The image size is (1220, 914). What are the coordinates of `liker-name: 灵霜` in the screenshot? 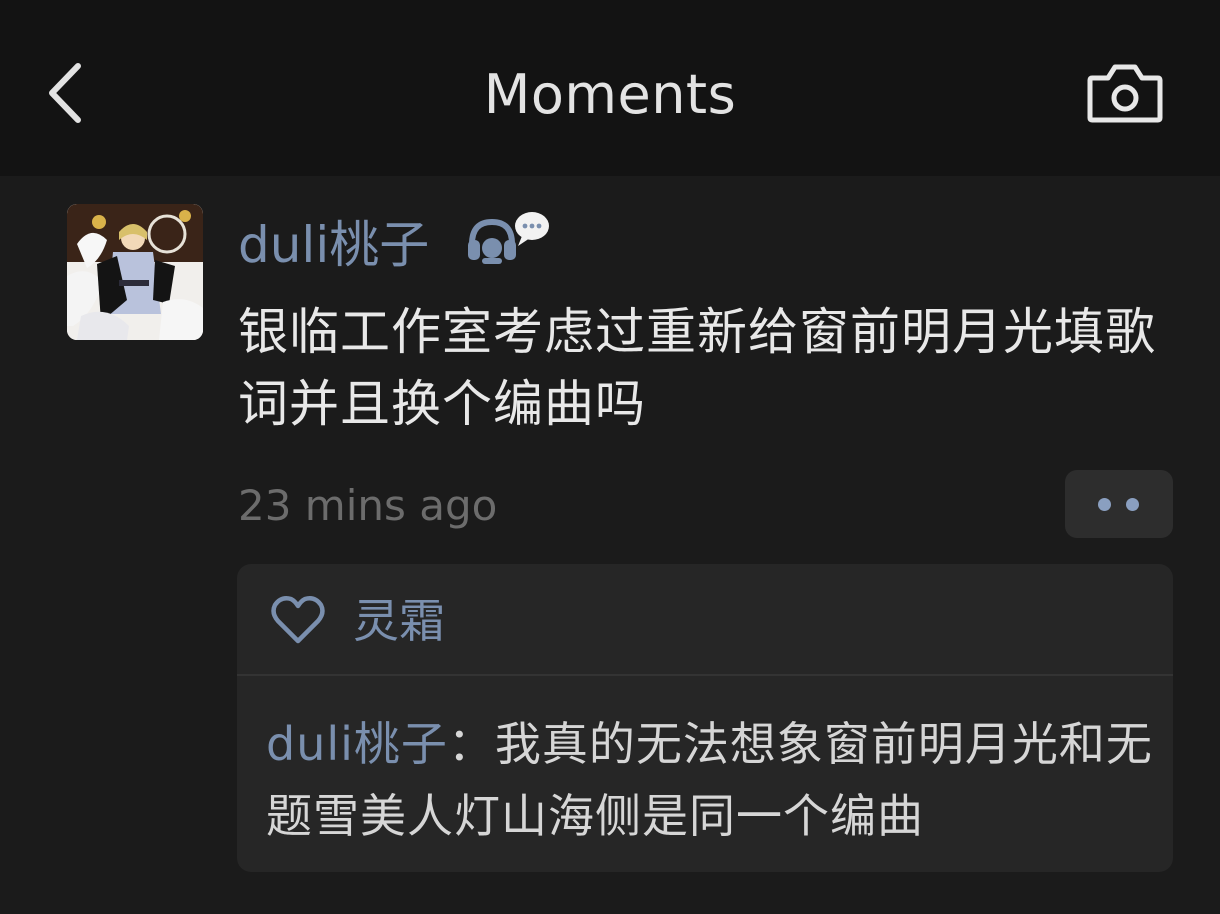 It's located at (399, 621).